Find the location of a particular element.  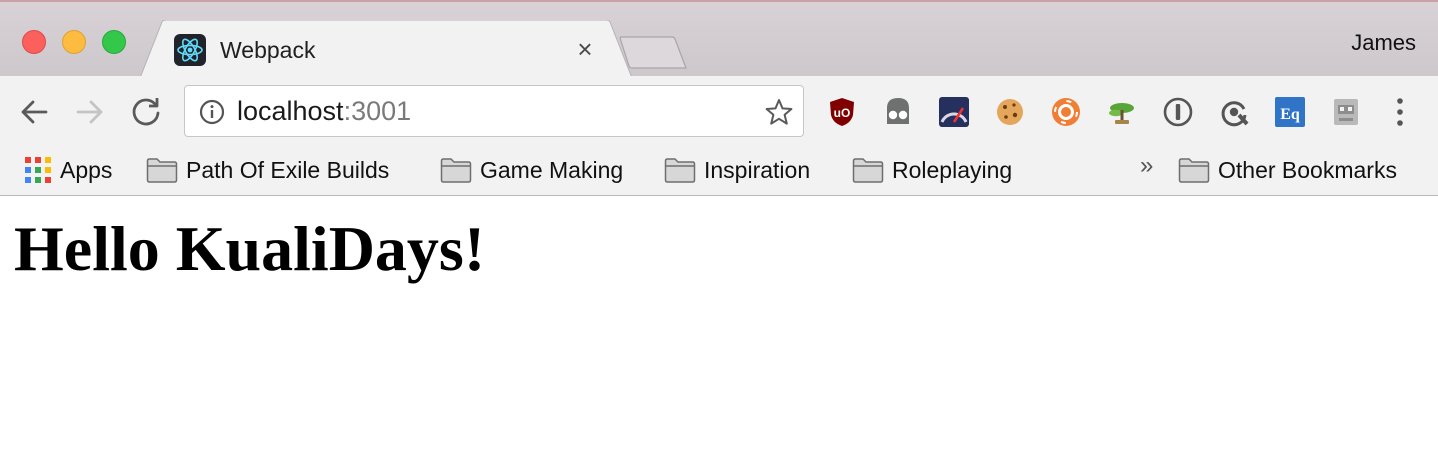

window-close-button is located at coordinates (34, 42).